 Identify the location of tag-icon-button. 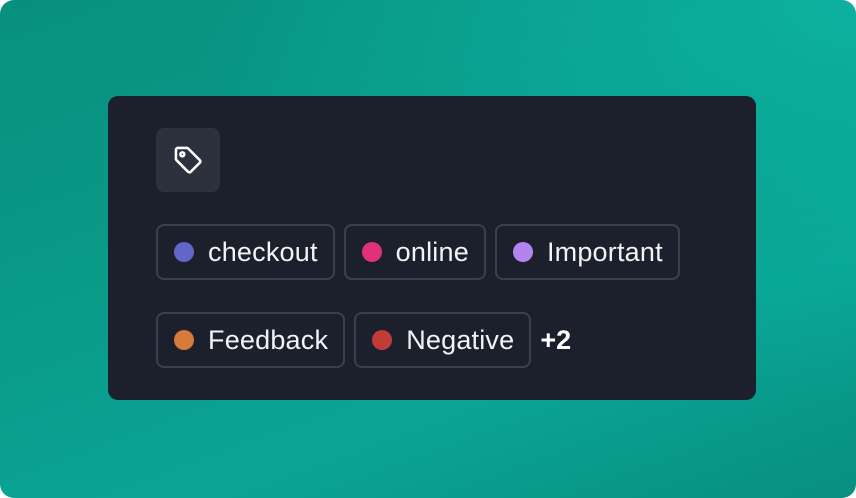
(188, 160).